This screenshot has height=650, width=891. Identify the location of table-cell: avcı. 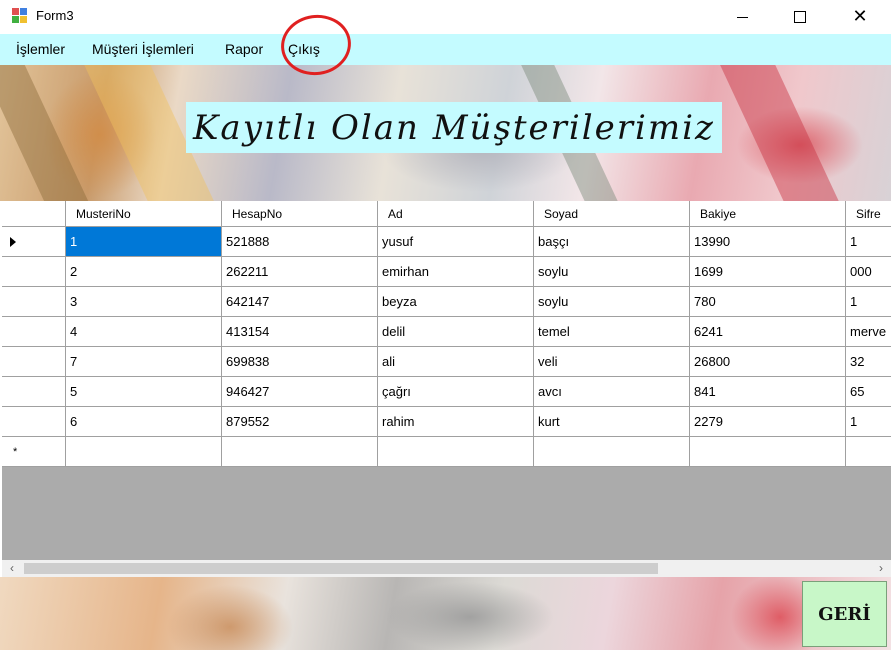
(612, 392).